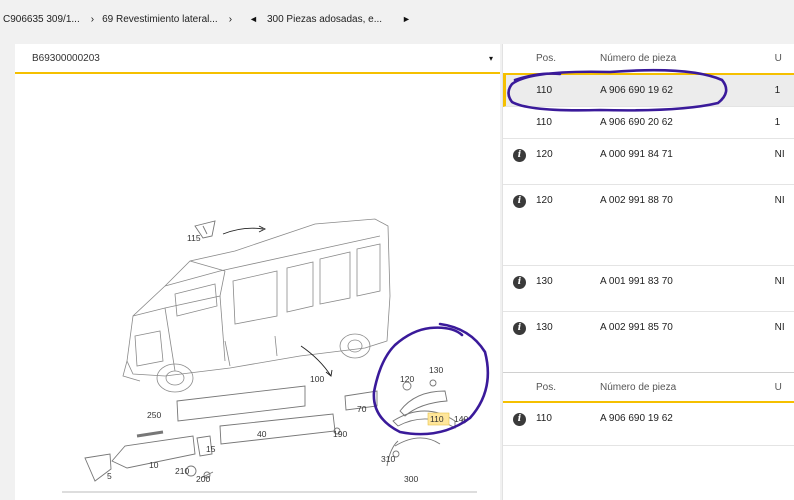  Describe the element at coordinates (211, 449) in the screenshot. I see `label-15: 15` at that location.